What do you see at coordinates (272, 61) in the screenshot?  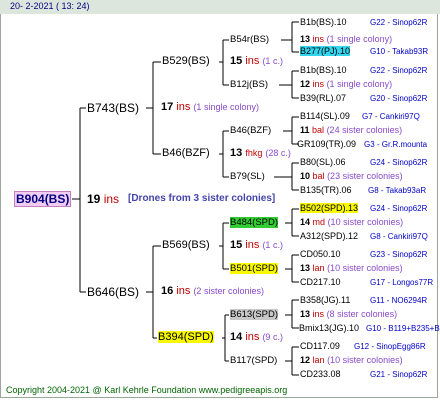 I see `gen3-b529-note: (1 c.)` at bounding box center [272, 61].